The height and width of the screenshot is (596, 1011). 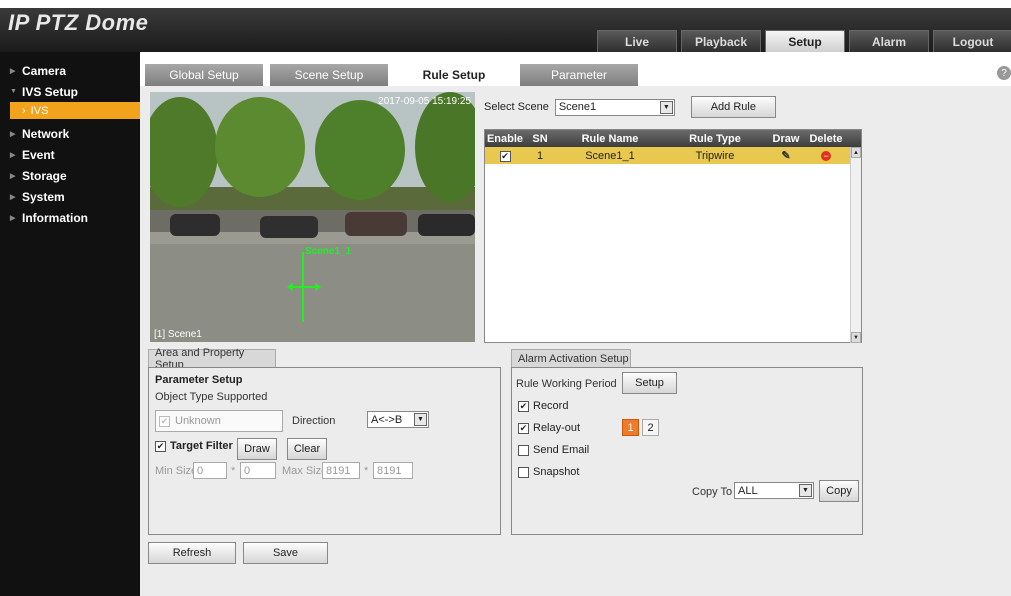 What do you see at coordinates (50, 91) in the screenshot?
I see `sidebar-item-label: IVS Setup` at bounding box center [50, 91].